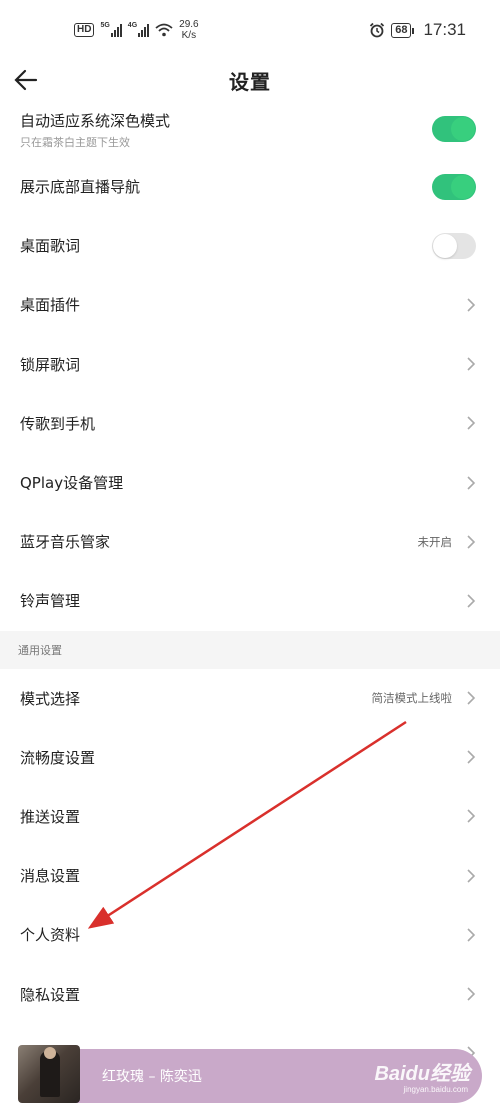  Describe the element at coordinates (250, 423) in the screenshot. I see `setting-transfer-to-phone: 传歌到手机` at that location.